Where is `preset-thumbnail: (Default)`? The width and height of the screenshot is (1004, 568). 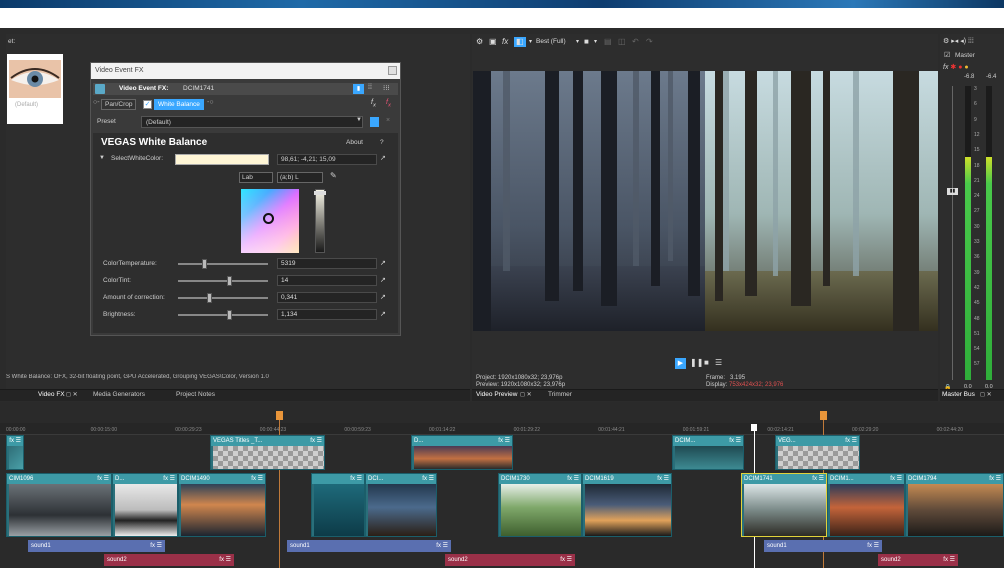
preset-thumbnail: (Default) is located at coordinates (35, 89).